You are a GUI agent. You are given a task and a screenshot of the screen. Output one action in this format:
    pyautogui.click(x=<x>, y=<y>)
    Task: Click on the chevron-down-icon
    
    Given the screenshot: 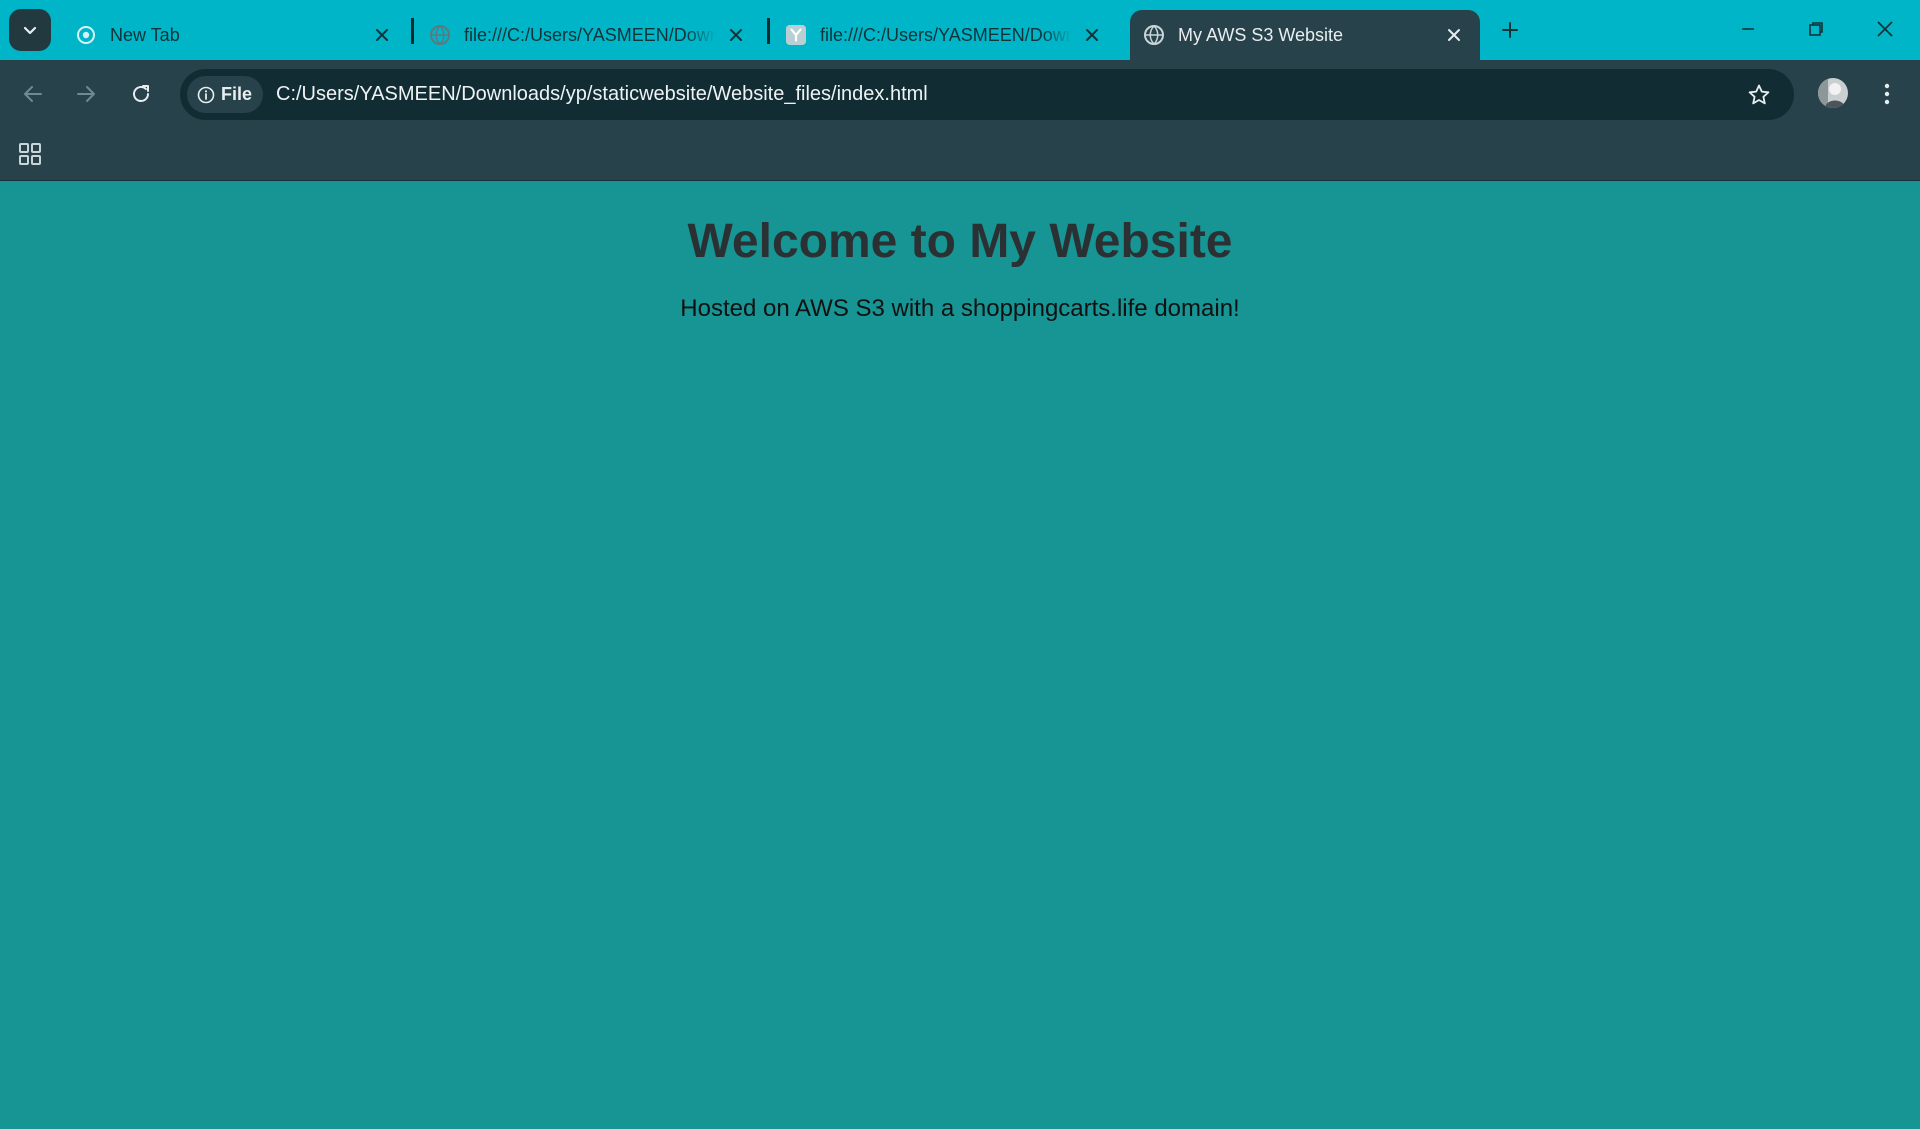 What is the action you would take?
    pyautogui.click(x=30, y=30)
    